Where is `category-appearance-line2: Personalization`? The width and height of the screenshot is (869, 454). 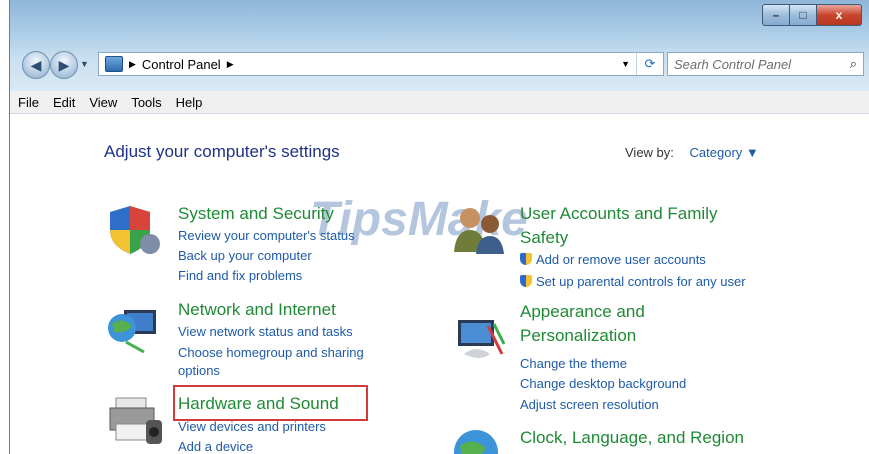 category-appearance-line2: Personalization is located at coordinates (578, 336).